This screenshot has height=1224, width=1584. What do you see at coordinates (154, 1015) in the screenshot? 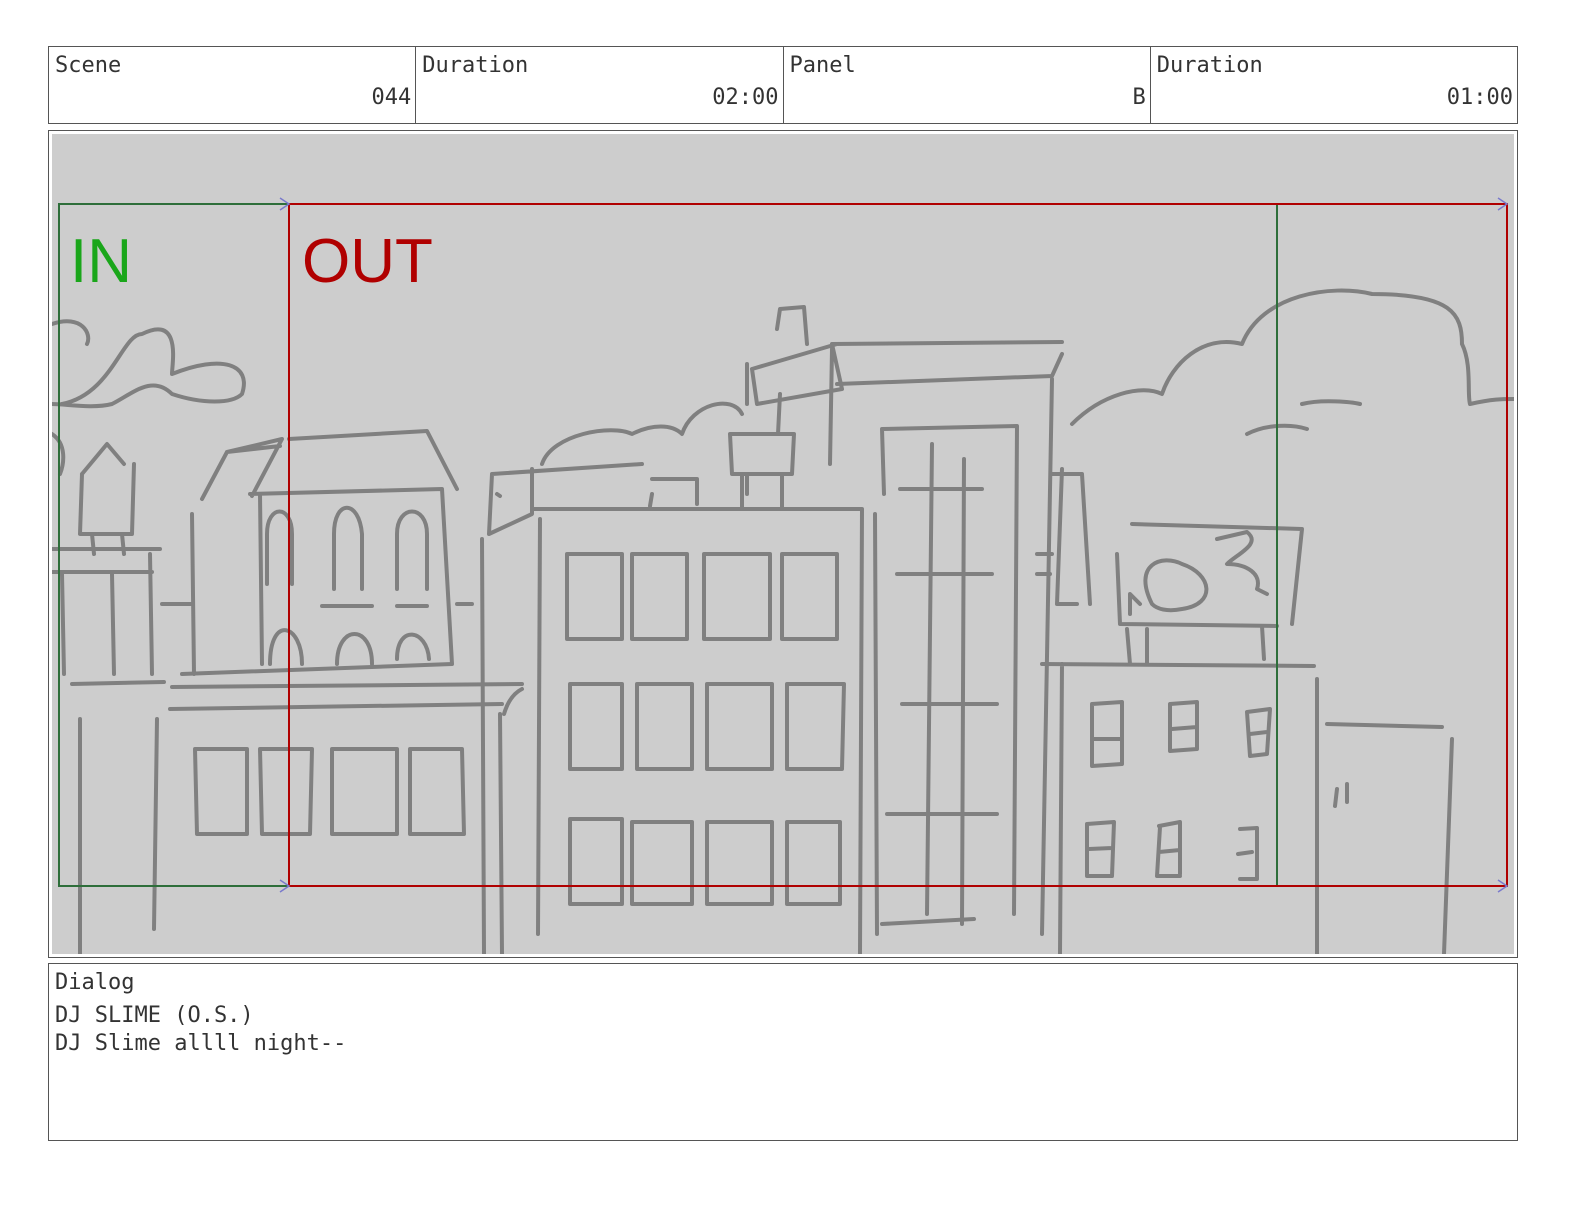
I see `dialog-line-character: DJ SLIME (O.S.)` at bounding box center [154, 1015].